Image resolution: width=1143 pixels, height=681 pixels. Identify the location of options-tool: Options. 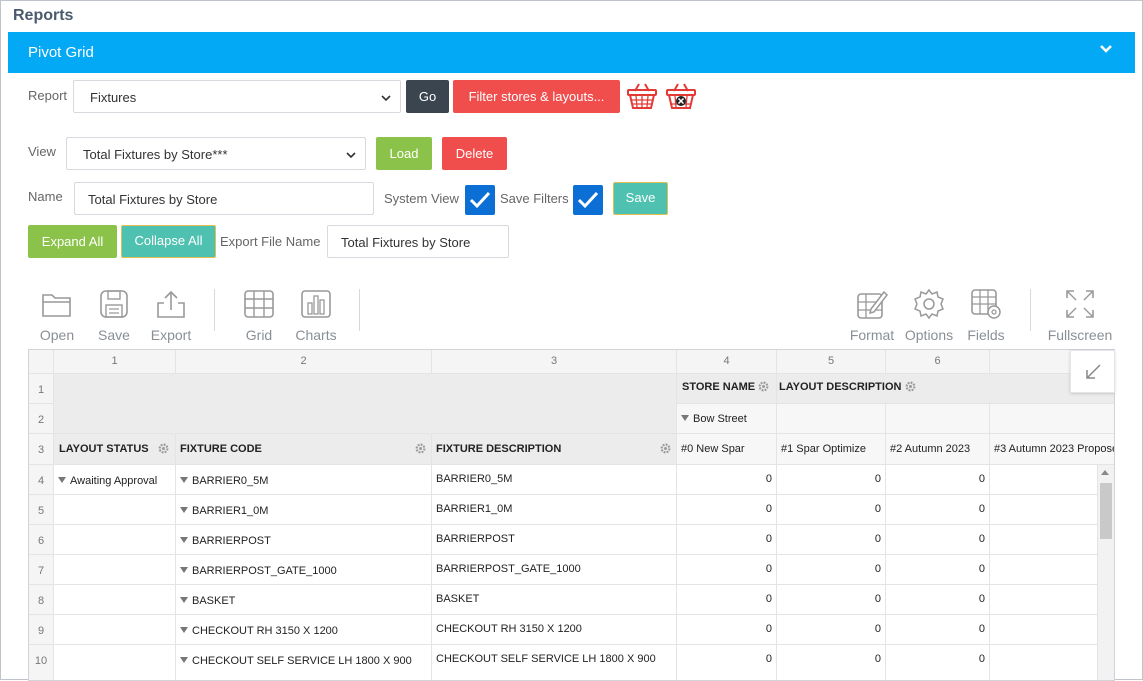
(929, 311).